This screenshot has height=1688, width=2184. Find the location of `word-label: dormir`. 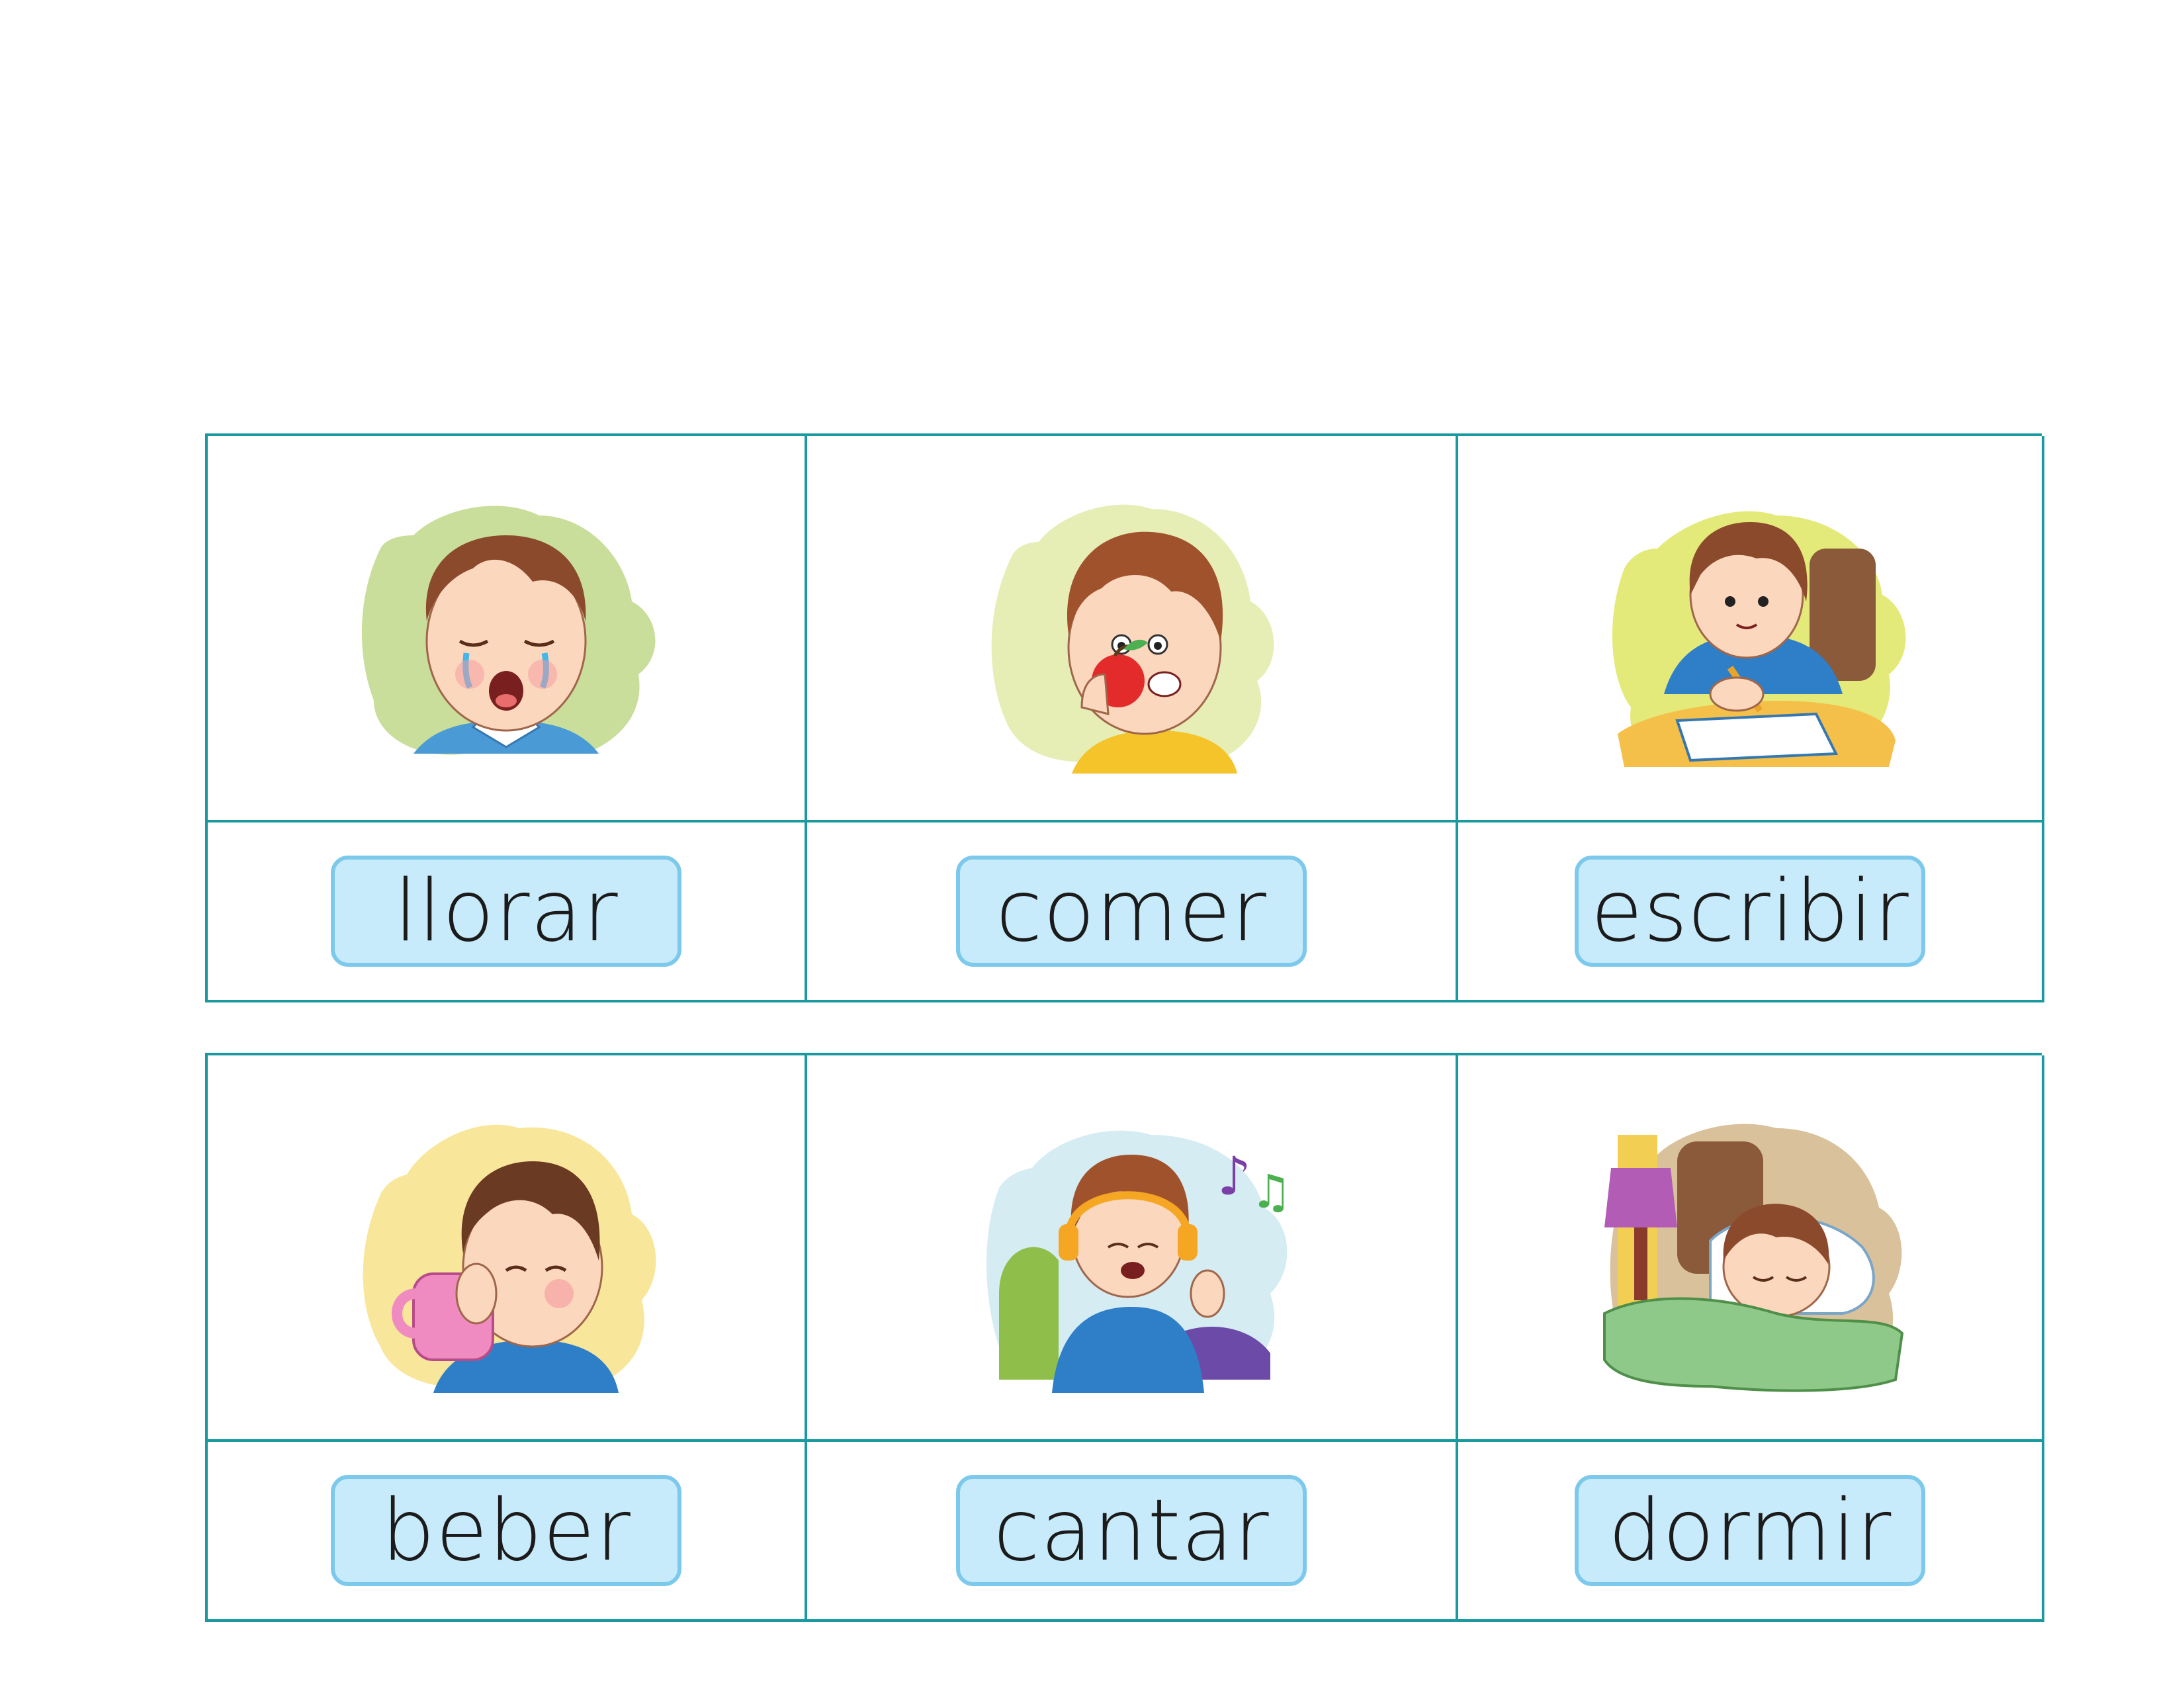

word-label: dormir is located at coordinates (1750, 1530).